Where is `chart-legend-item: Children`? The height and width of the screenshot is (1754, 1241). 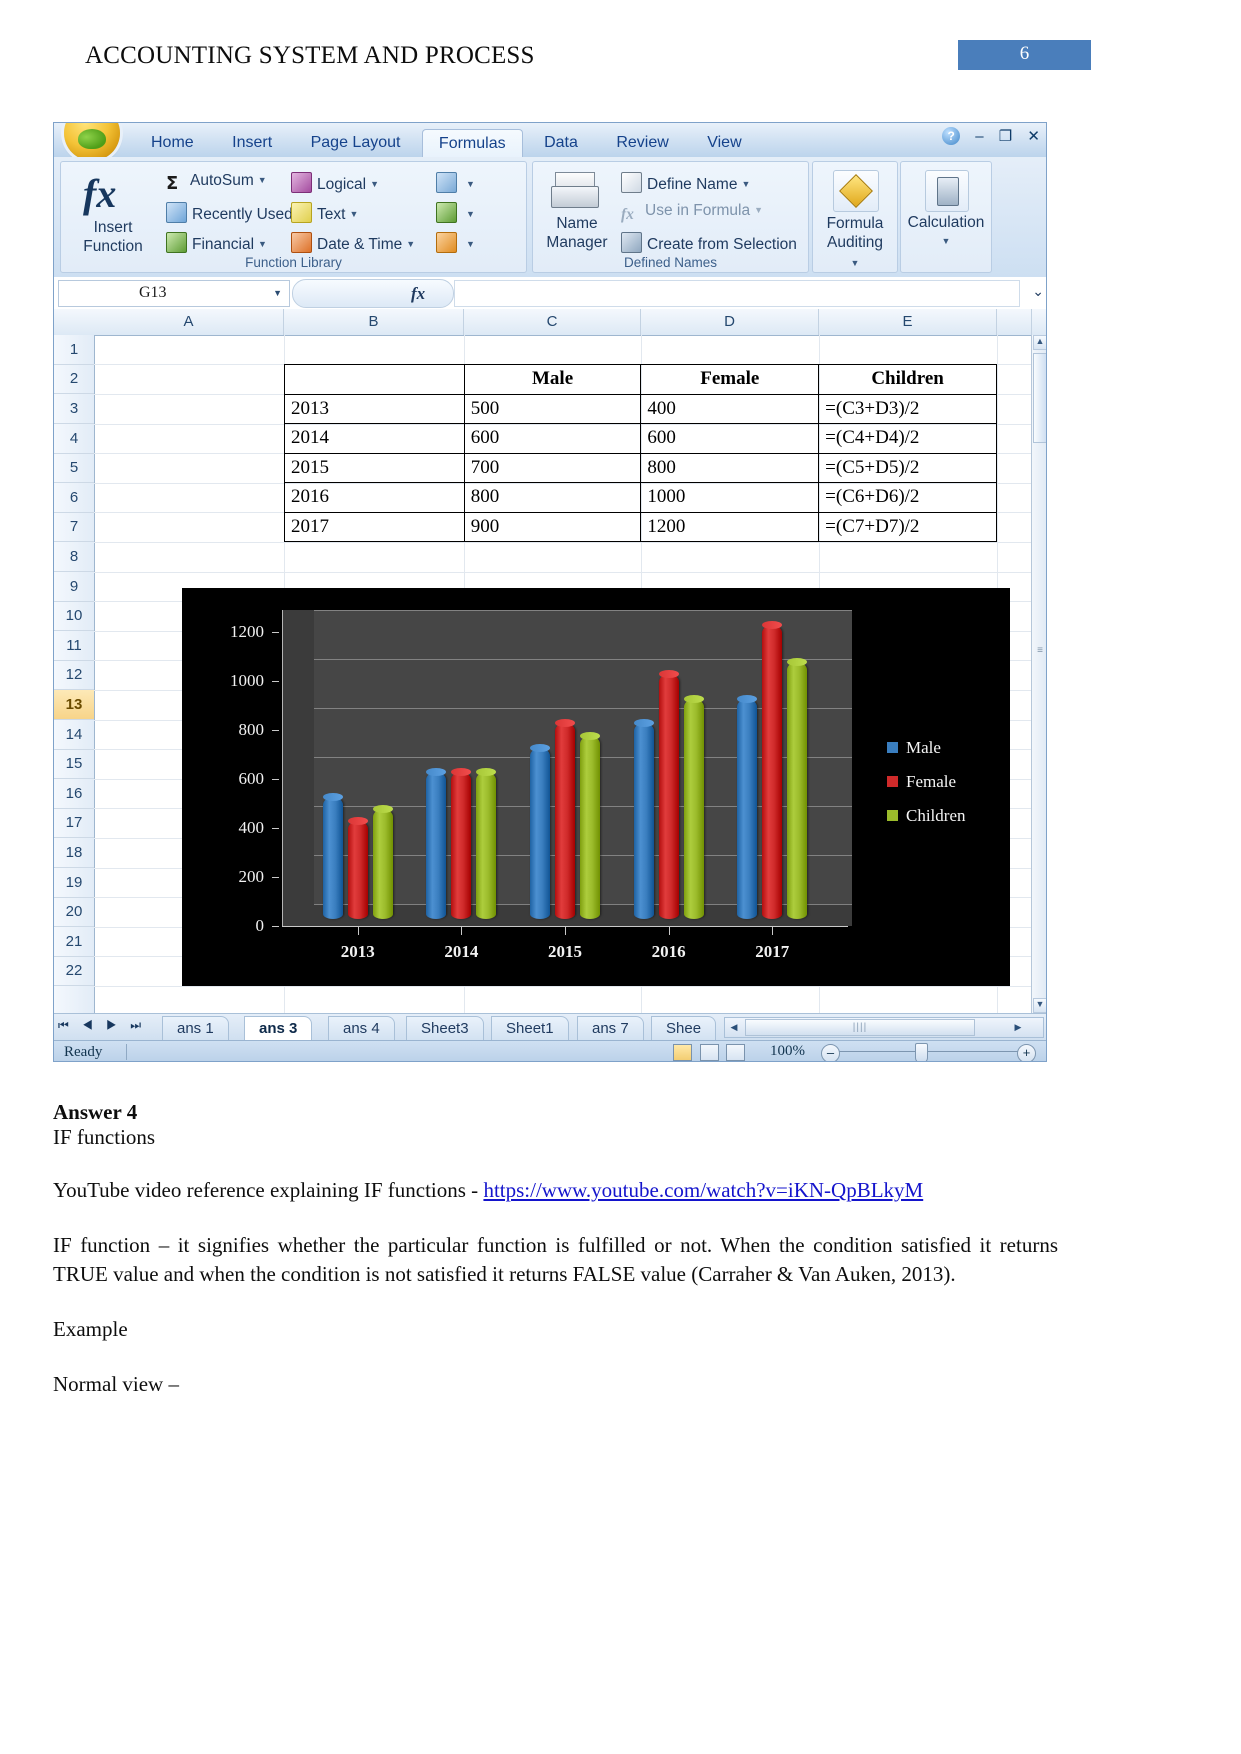 chart-legend-item: Children is located at coordinates (926, 816).